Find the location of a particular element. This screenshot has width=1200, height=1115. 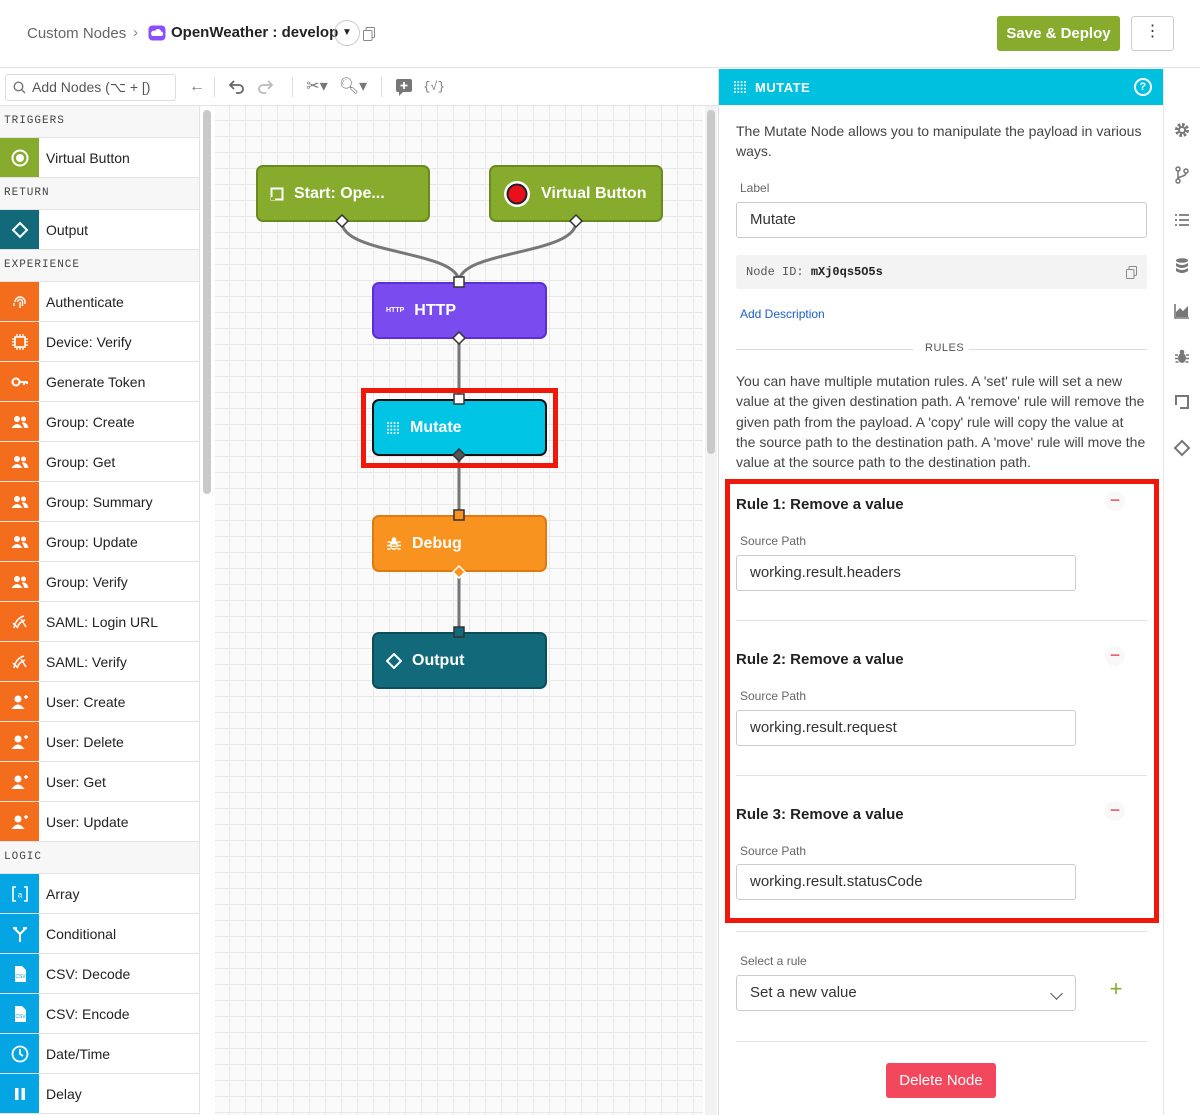

palette-item-device-verify: Device: Verify is located at coordinates (99, 342).